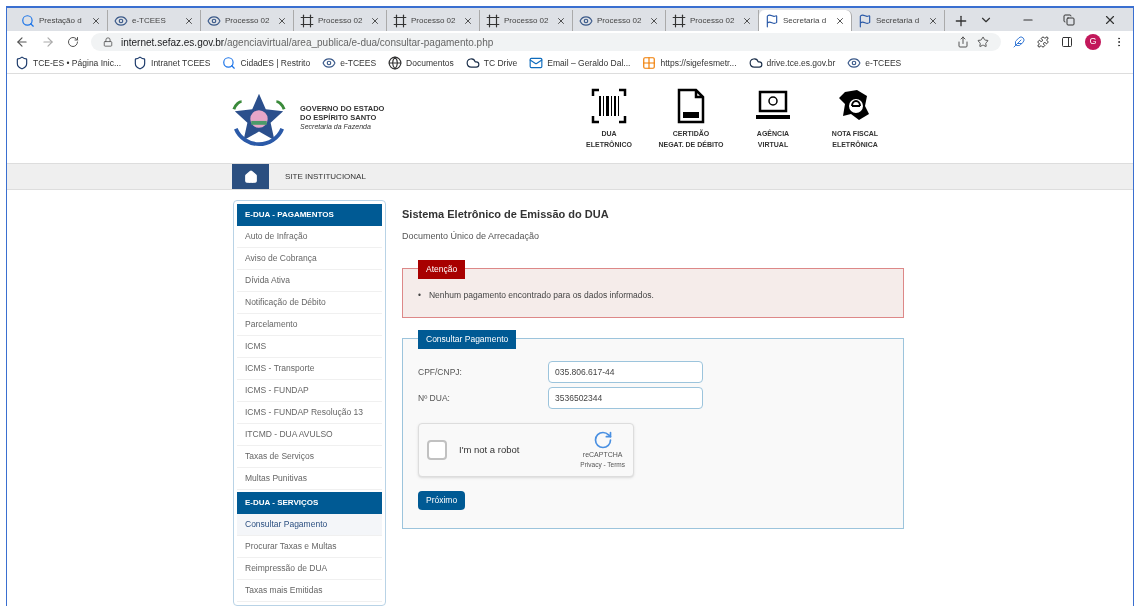 The height and width of the screenshot is (606, 1140). What do you see at coordinates (108, 42) in the screenshot?
I see `lock-icon` at bounding box center [108, 42].